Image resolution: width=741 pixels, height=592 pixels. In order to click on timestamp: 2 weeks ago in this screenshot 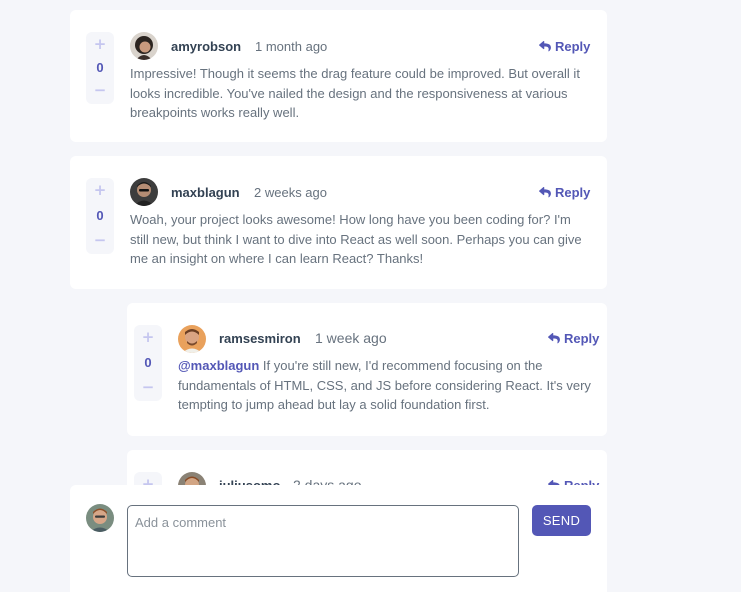, I will do `click(290, 192)`.